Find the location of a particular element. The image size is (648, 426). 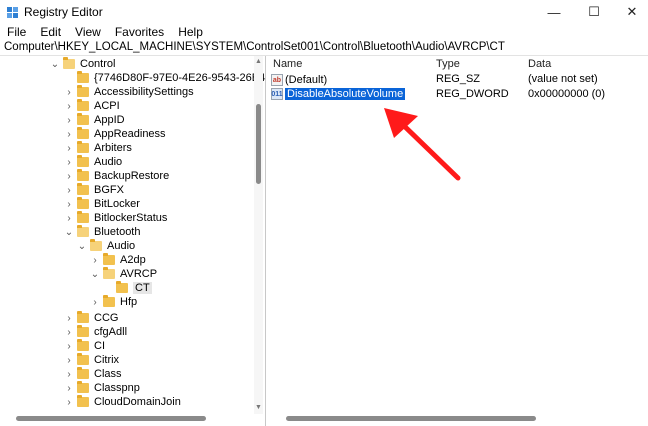

tree-item: › Arbiters is located at coordinates (98, 148).